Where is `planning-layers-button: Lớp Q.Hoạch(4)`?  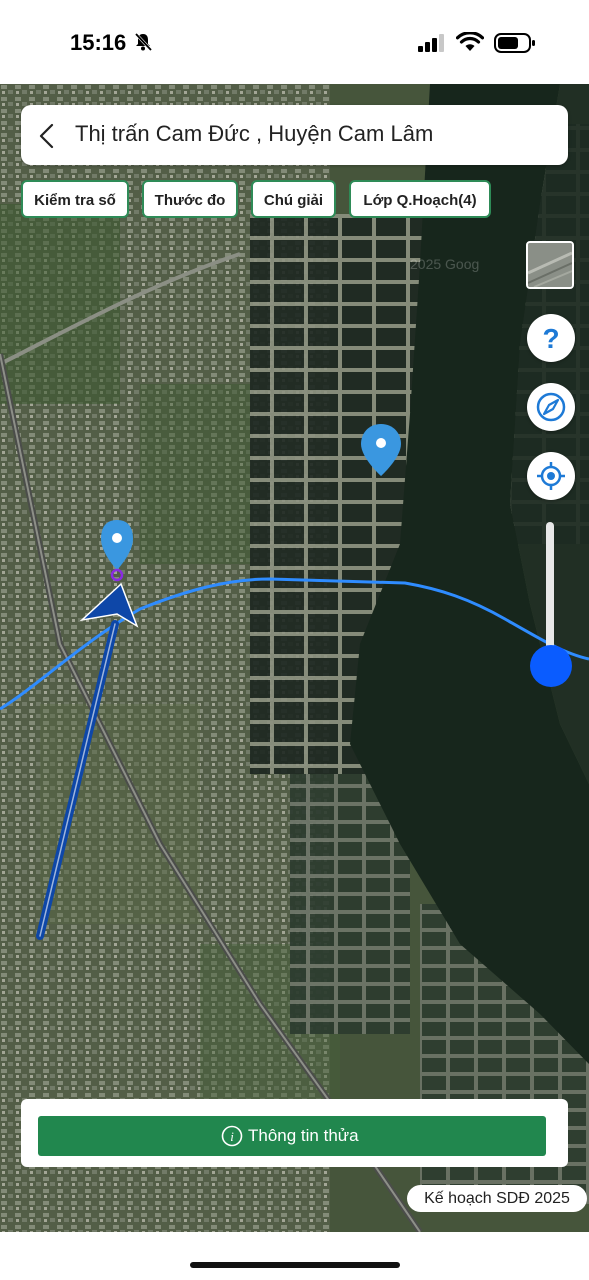 planning-layers-button: Lớp Q.Hoạch(4) is located at coordinates (420, 199).